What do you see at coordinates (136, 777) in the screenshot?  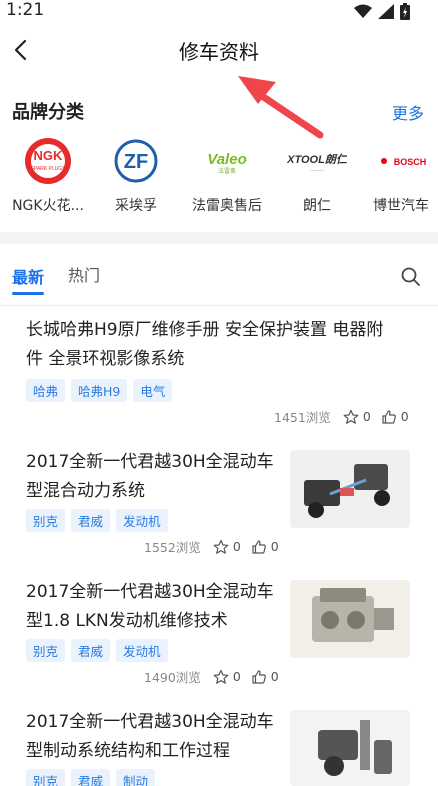 I see `tag: 制动` at bounding box center [136, 777].